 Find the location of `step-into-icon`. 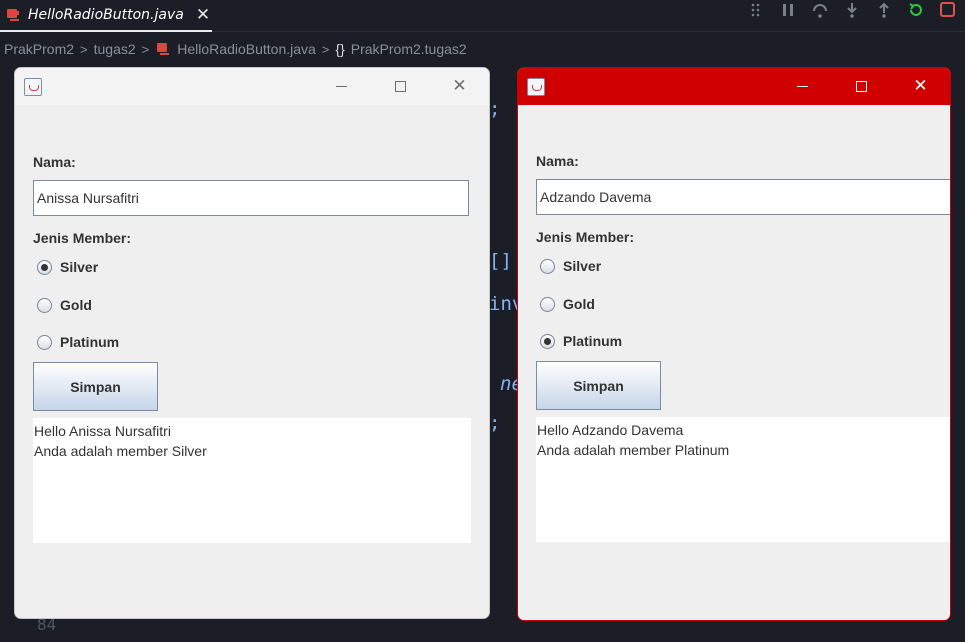

step-into-icon is located at coordinates (852, 10).